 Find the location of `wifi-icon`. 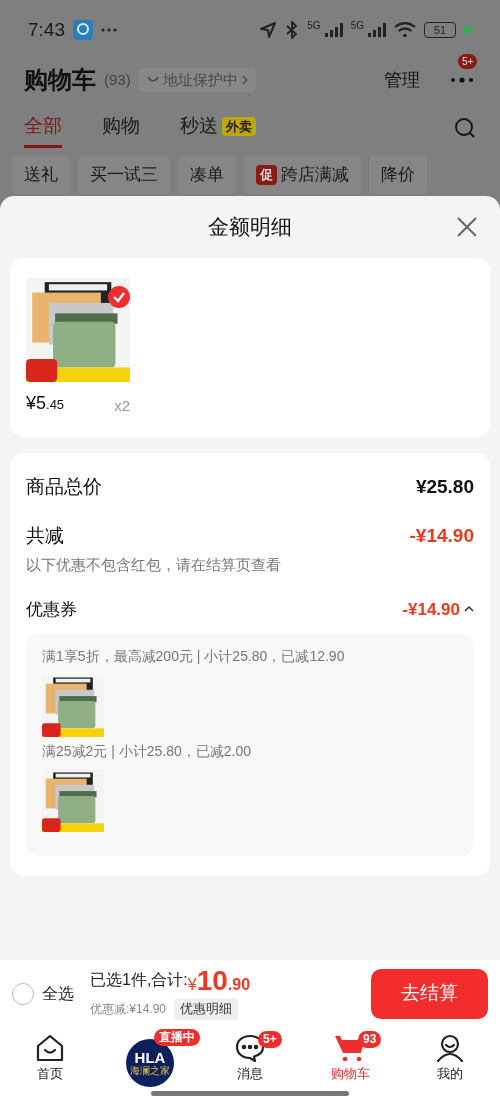

wifi-icon is located at coordinates (405, 30).